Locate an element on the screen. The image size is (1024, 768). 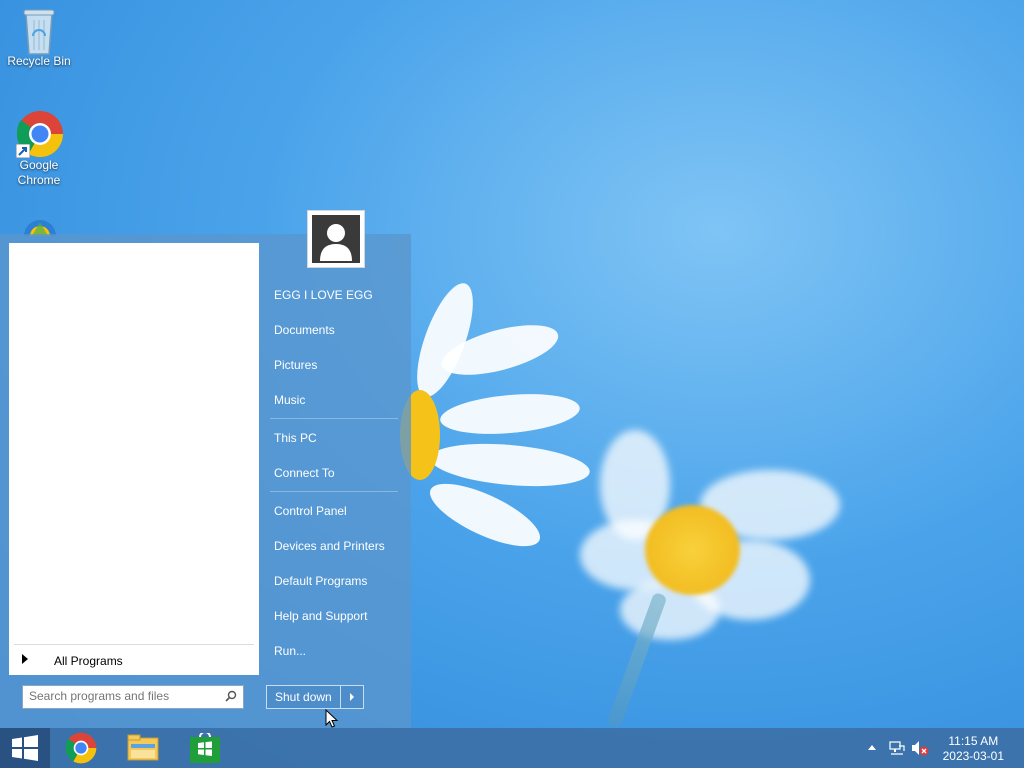
clock-date: 2023-03-01 is located at coordinates (973, 756).